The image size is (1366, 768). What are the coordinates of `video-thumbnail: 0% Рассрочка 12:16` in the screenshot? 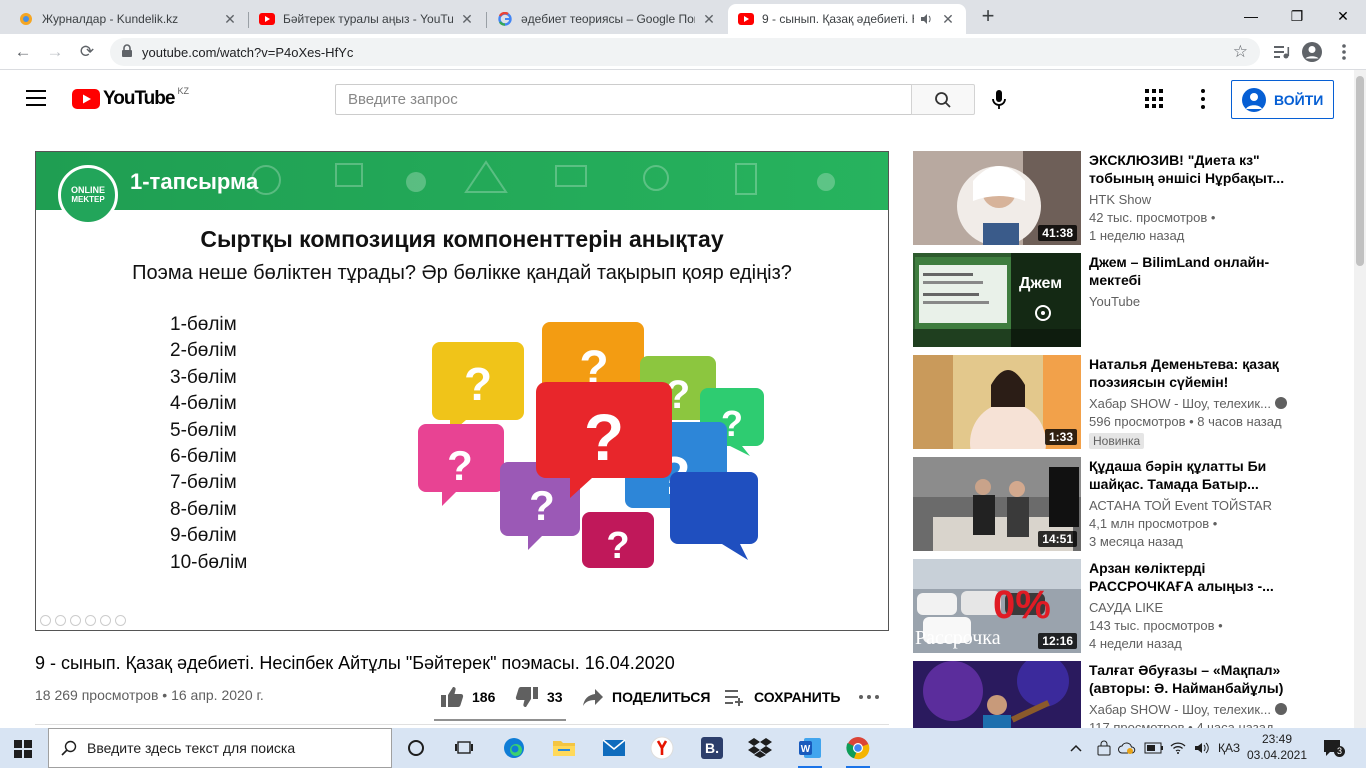 It's located at (997, 606).